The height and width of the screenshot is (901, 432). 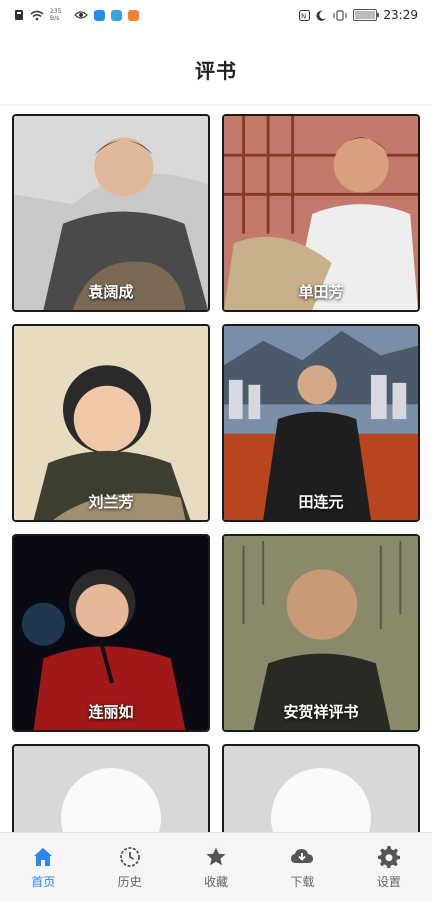 What do you see at coordinates (321, 213) in the screenshot?
I see `storyteller-card: 单田芳` at bounding box center [321, 213].